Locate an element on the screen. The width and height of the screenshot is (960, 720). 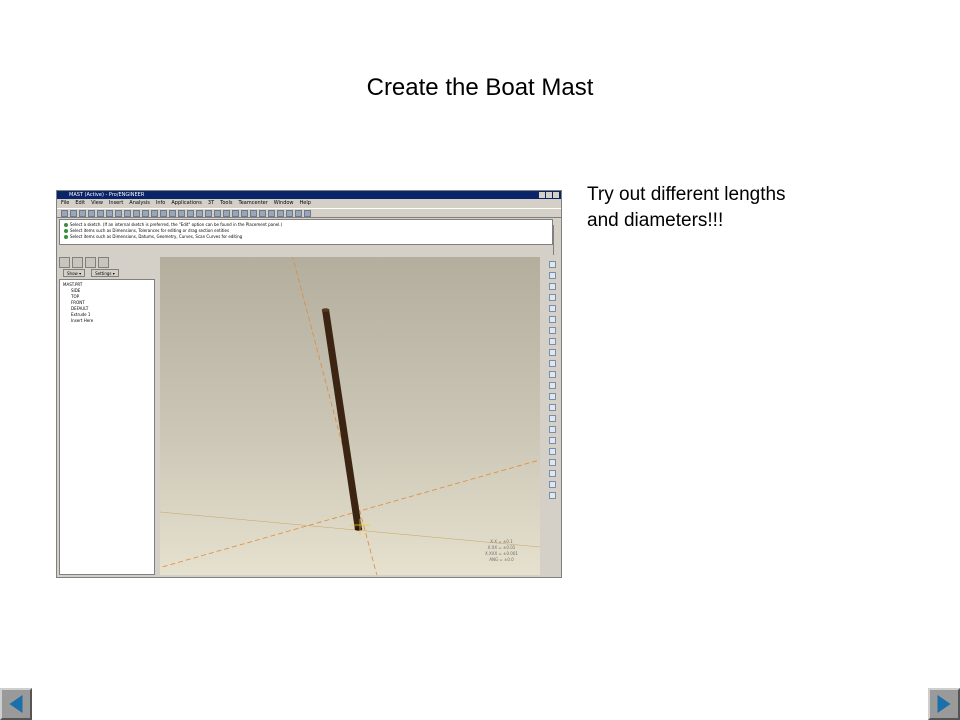
show-dropdown: Show ▾ is located at coordinates (74, 273).